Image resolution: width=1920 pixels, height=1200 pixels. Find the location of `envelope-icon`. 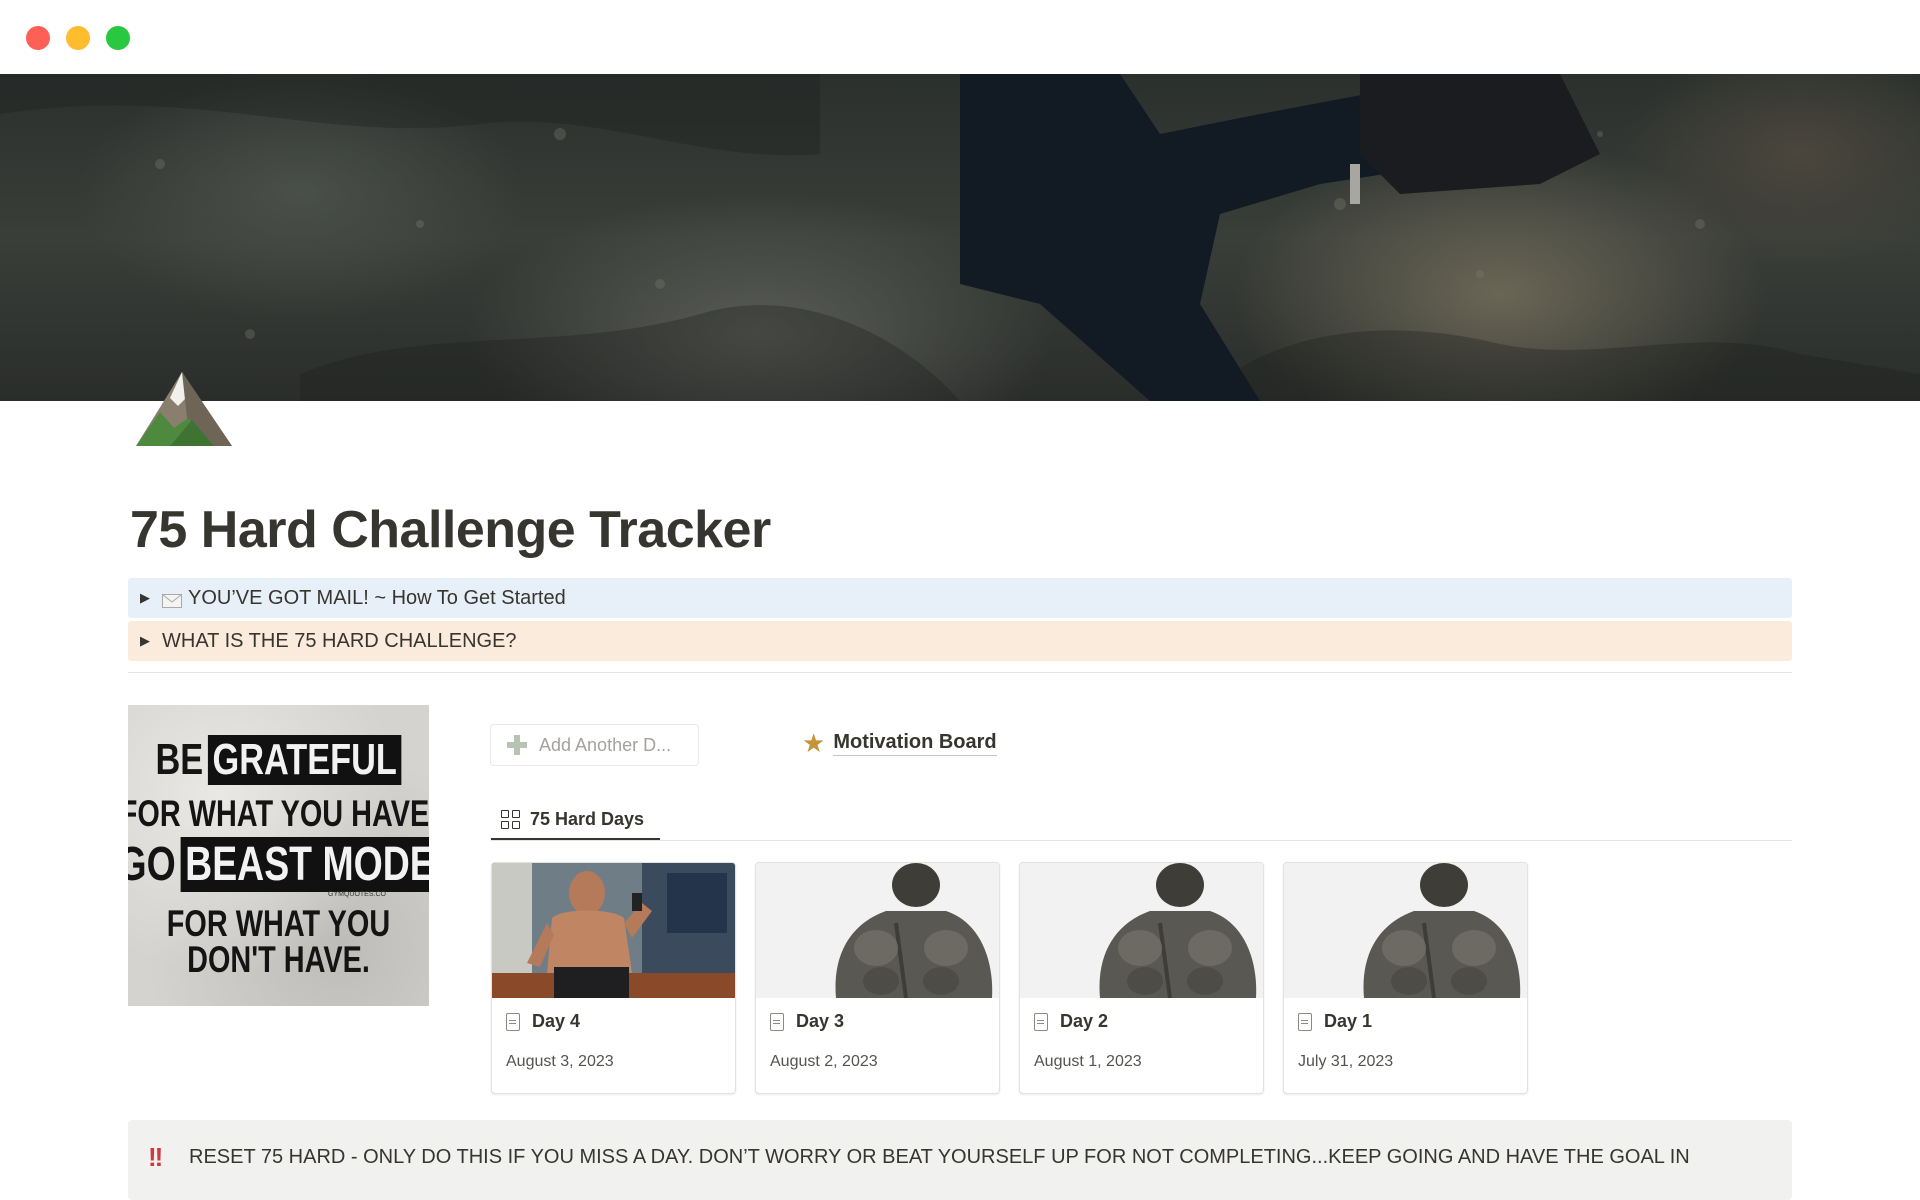

envelope-icon is located at coordinates (172, 599).